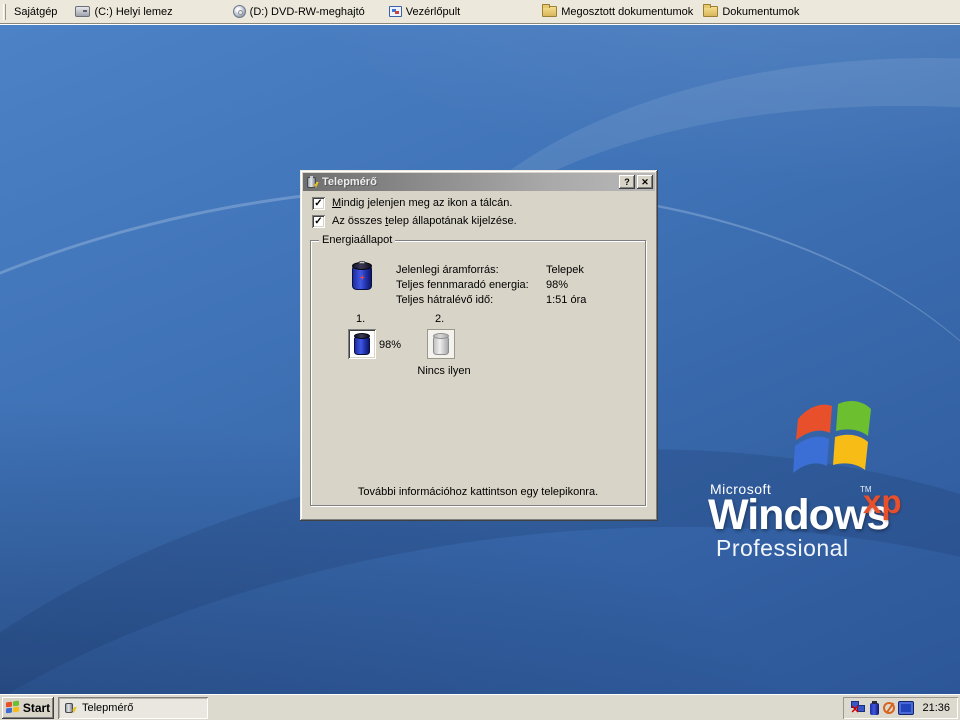 This screenshot has height=720, width=960. I want to click on battery-1-percent: 98%, so click(390, 345).